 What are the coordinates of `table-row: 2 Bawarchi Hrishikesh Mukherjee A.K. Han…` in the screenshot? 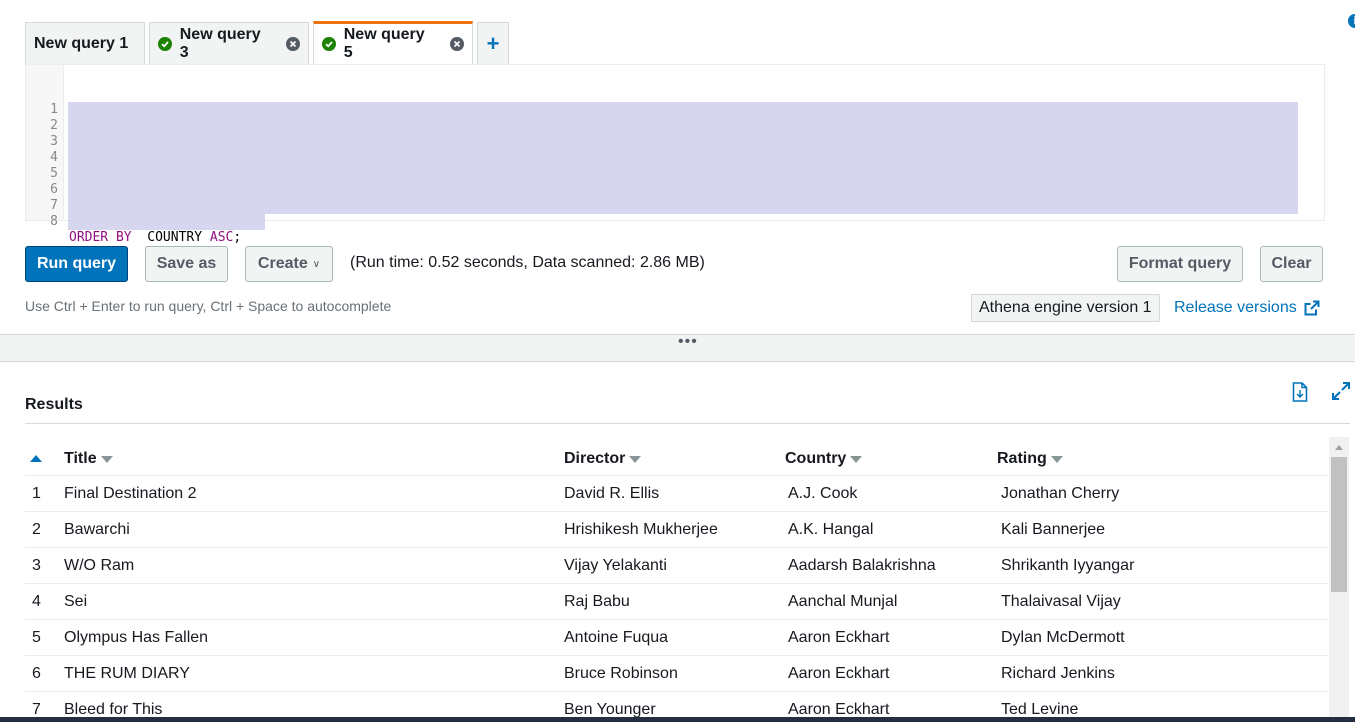 It's located at (676, 530).